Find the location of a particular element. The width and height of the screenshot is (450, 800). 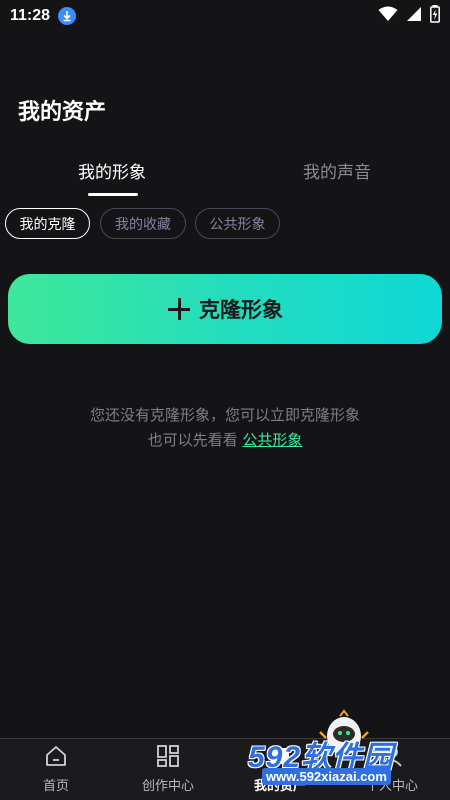

nav-home: 首页 is located at coordinates (56, 769).